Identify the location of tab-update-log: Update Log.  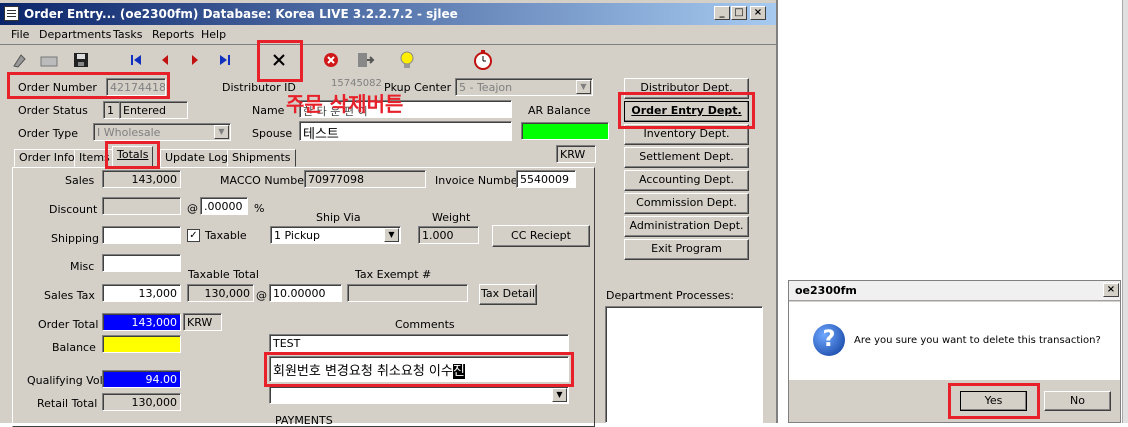
(196, 158).